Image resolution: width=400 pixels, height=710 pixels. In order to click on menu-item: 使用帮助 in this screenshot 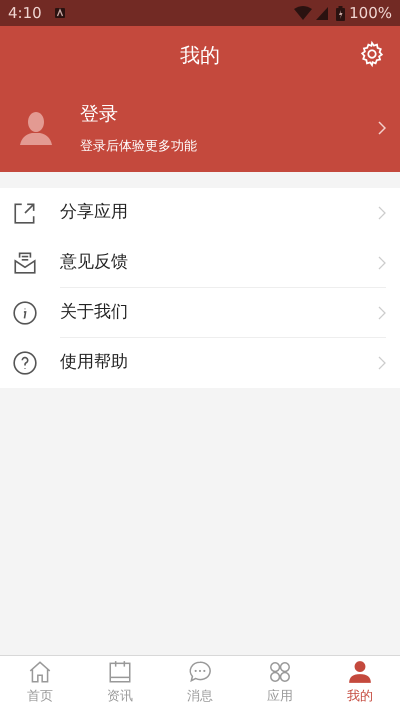, I will do `click(200, 363)`.